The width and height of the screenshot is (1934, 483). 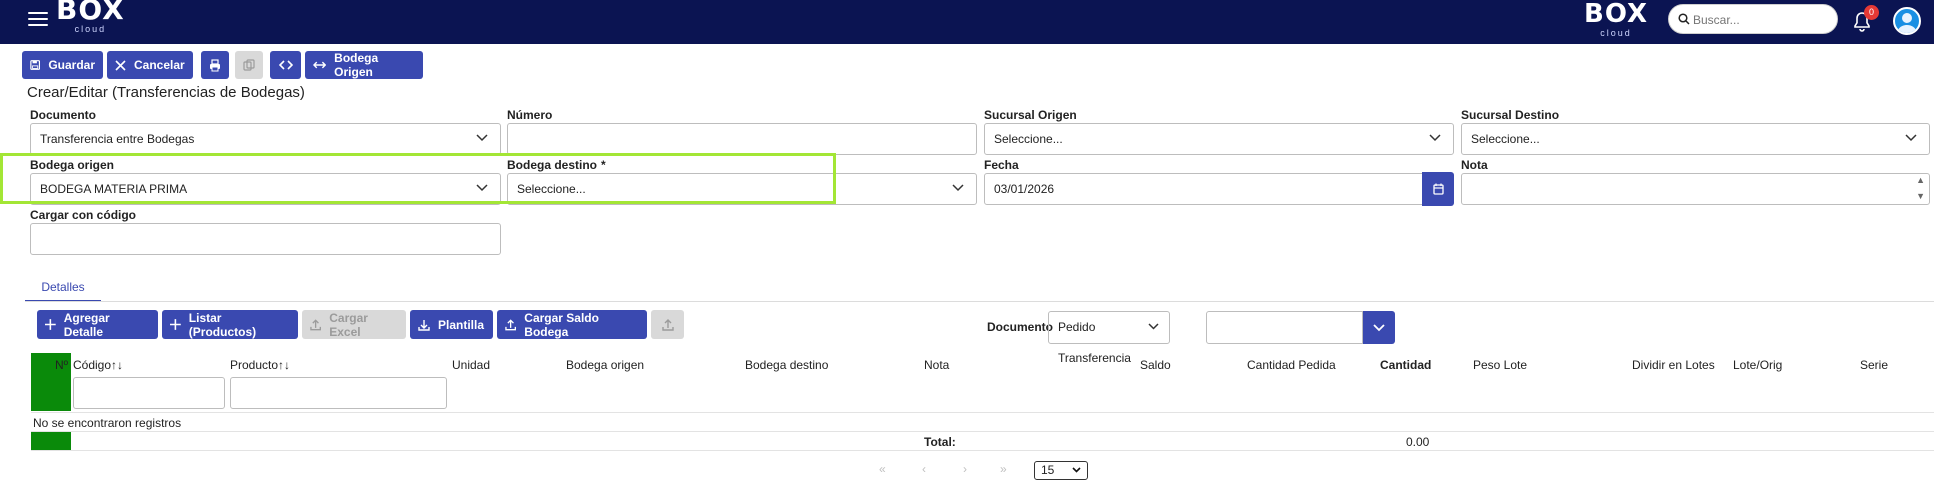 What do you see at coordinates (882, 469) in the screenshot?
I see `first-page-button: «` at bounding box center [882, 469].